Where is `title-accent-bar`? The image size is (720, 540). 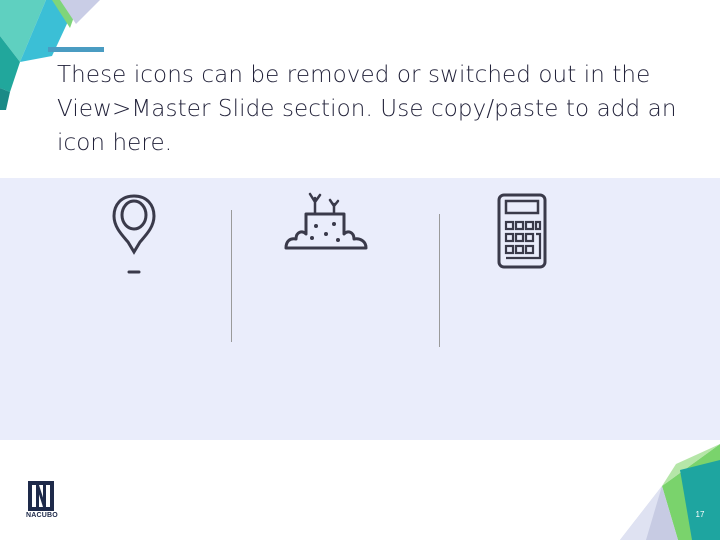 title-accent-bar is located at coordinates (76, 49).